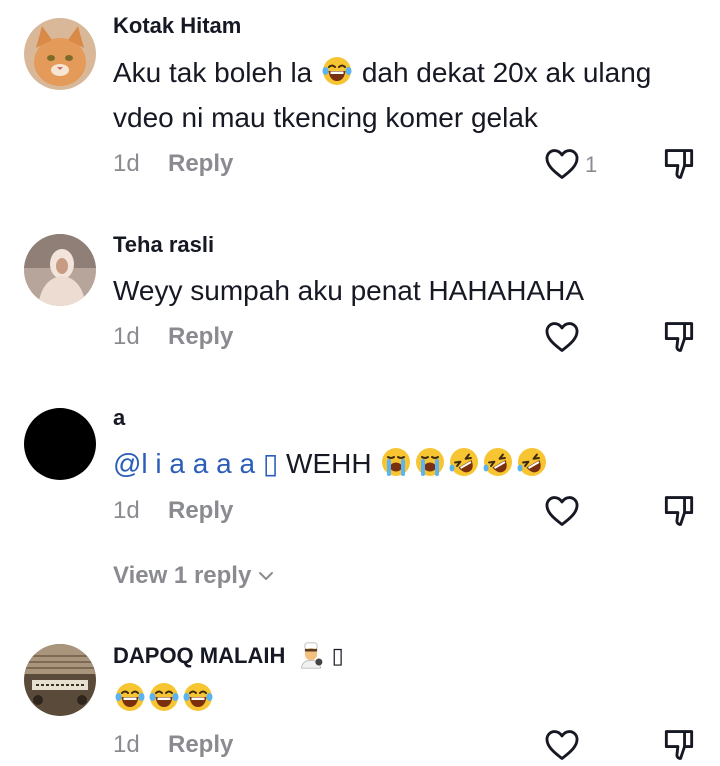 The width and height of the screenshot is (720, 766). What do you see at coordinates (311, 655) in the screenshot?
I see `cook-emoji-icon` at bounding box center [311, 655].